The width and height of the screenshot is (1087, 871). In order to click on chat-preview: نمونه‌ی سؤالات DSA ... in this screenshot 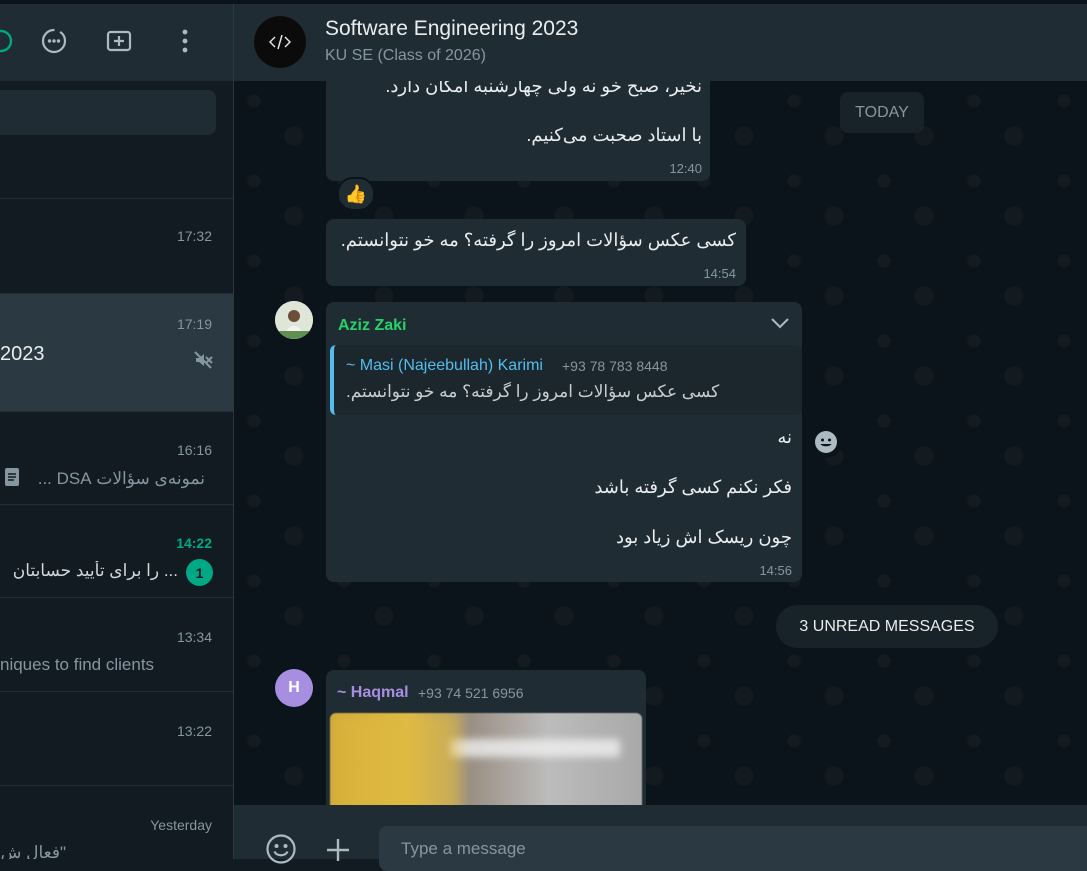, I will do `click(121, 478)`.